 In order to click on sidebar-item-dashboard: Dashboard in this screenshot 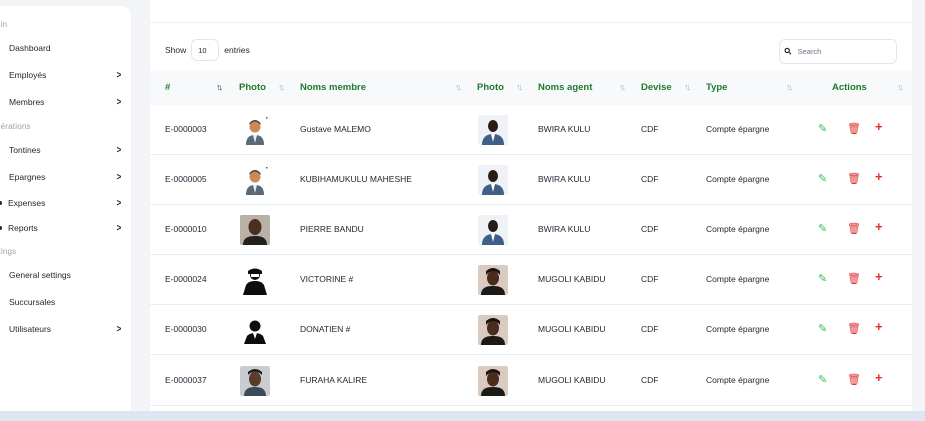, I will do `click(65, 48)`.